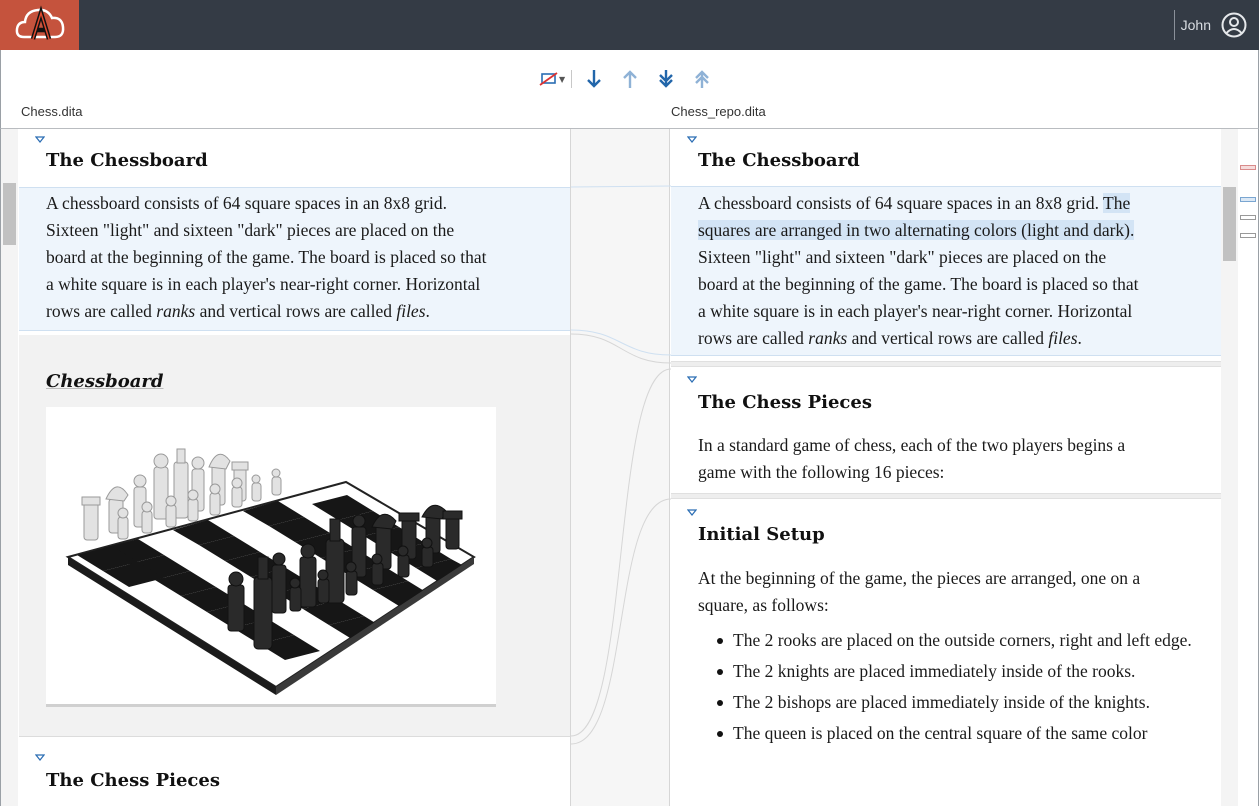 Image resolution: width=1259 pixels, height=806 pixels. Describe the element at coordinates (718, 111) in the screenshot. I see `right-file-label: Chess_repo.dita` at that location.